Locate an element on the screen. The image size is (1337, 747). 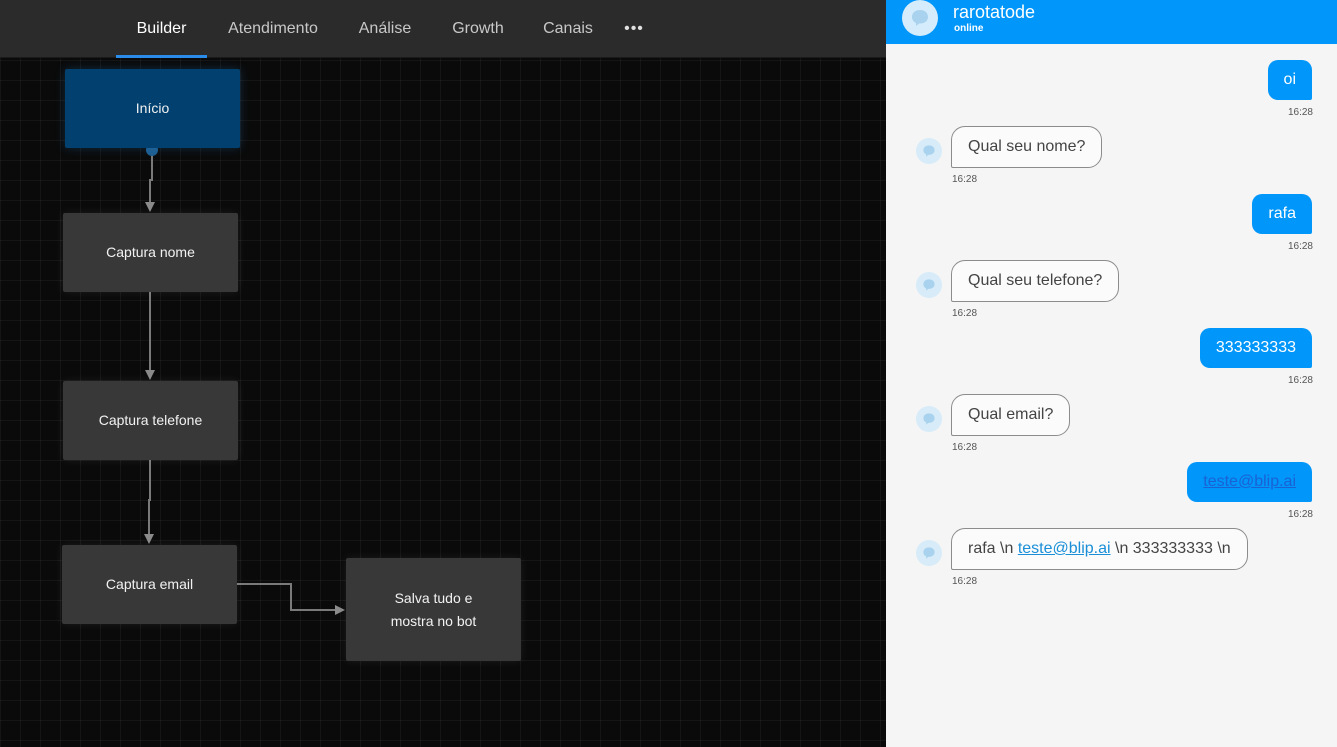
tab-builder: Builder is located at coordinates (161, 29).